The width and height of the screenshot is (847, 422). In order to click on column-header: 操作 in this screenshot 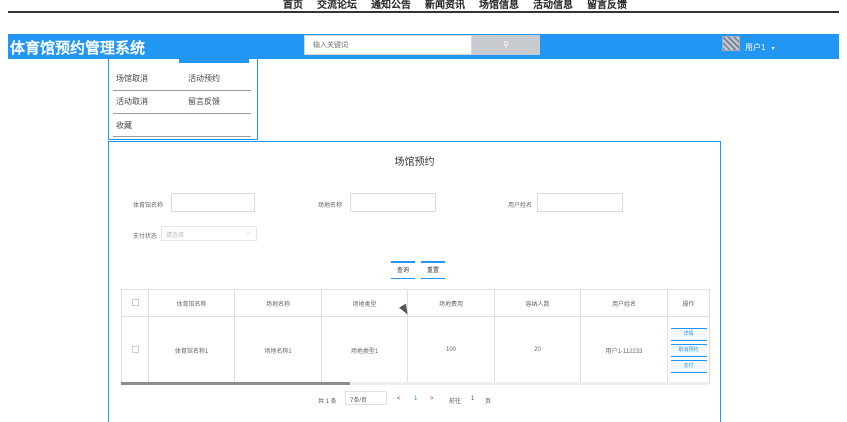, I will do `click(688, 303)`.